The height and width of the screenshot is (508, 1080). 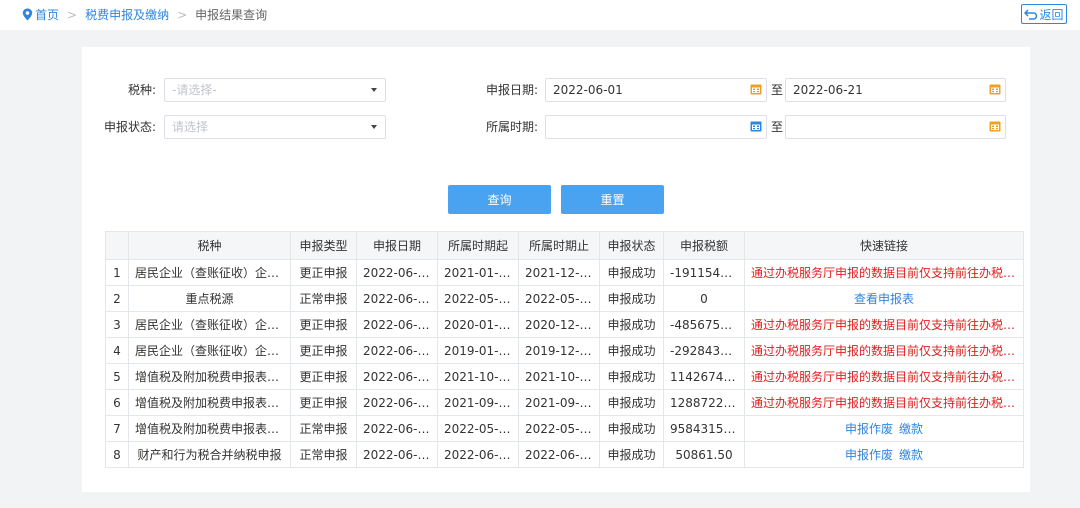 I want to click on row-period-from: 2019-01-01, so click(x=478, y=350).